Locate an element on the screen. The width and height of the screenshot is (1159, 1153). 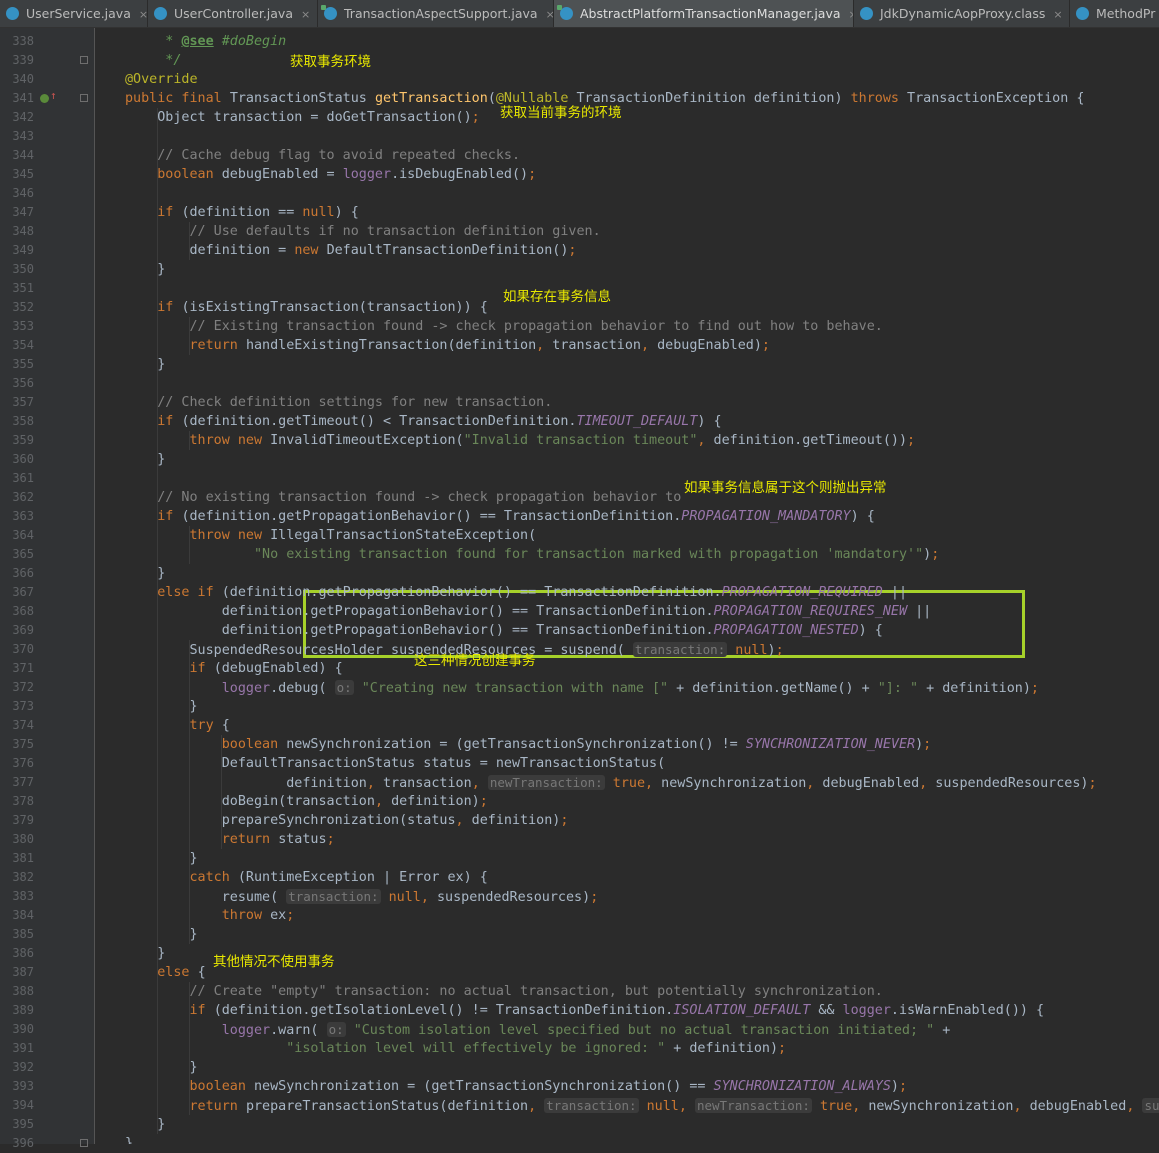
editor-tab: UserService.java × is located at coordinates (74, 13).